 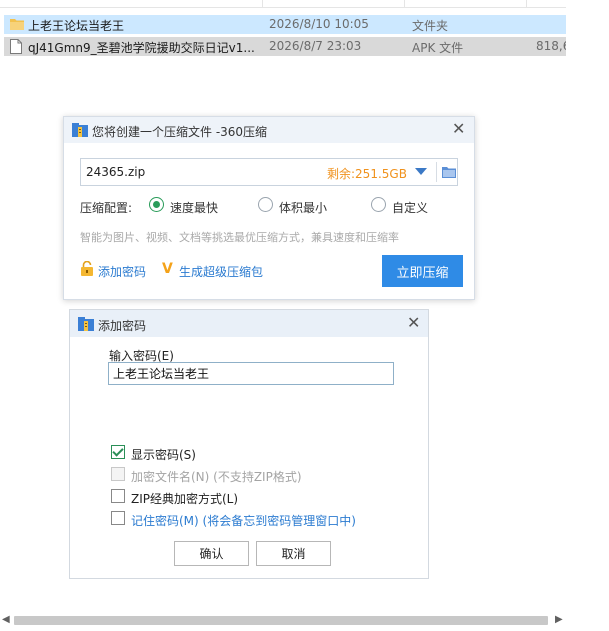 What do you see at coordinates (265, 204) in the screenshot?
I see `radio-smallest` at bounding box center [265, 204].